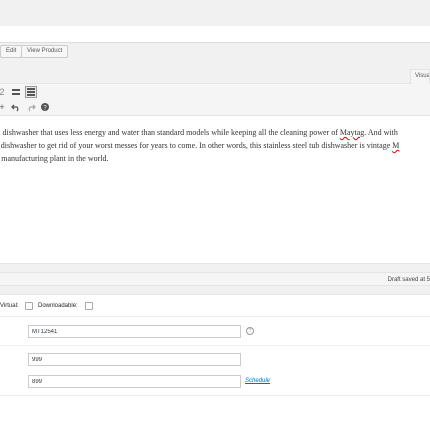 The width and height of the screenshot is (430, 430). What do you see at coordinates (45, 107) in the screenshot?
I see `help-icon: ?` at bounding box center [45, 107].